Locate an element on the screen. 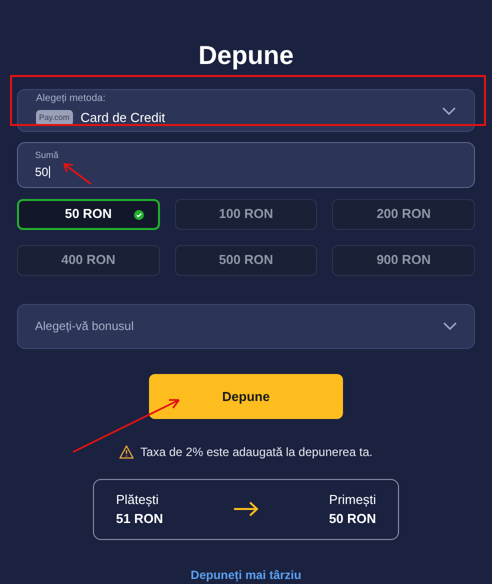  fee-notice: Taxa de 2% este adaugată la depunerea ta. is located at coordinates (256, 452).